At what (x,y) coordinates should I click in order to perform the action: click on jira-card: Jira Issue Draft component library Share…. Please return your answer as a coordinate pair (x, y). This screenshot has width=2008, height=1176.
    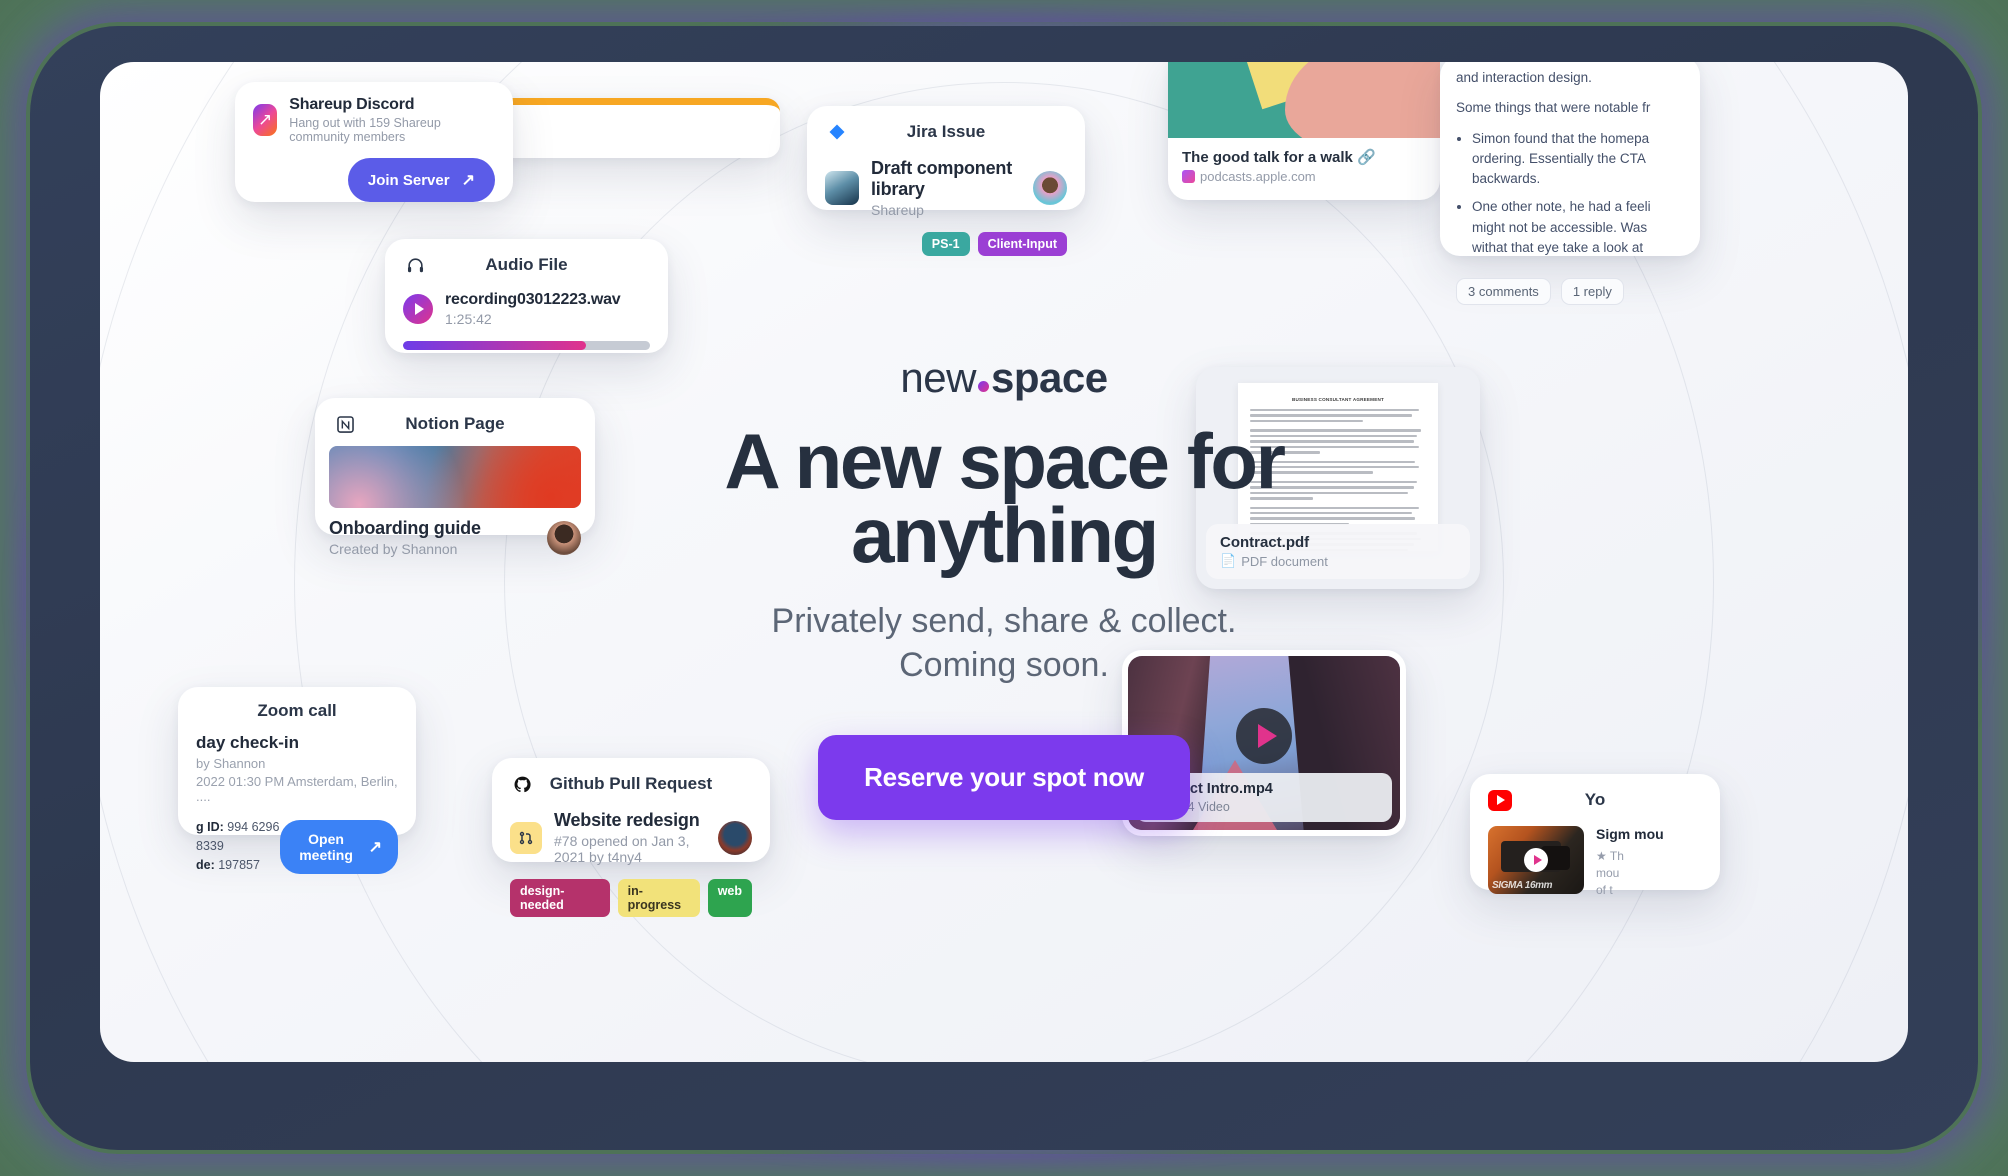
    Looking at the image, I should click on (946, 181).